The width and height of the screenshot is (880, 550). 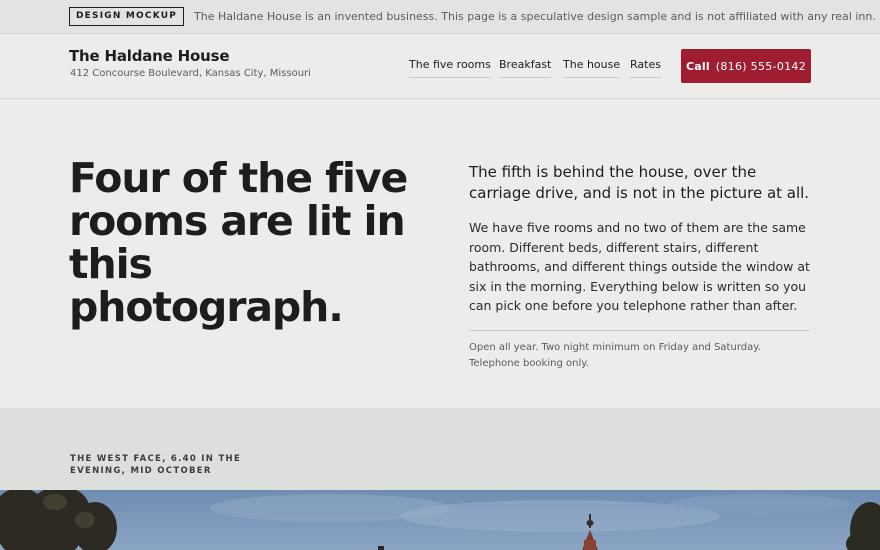 I want to click on nav-breakfast: Breakfast, so click(x=525, y=68).